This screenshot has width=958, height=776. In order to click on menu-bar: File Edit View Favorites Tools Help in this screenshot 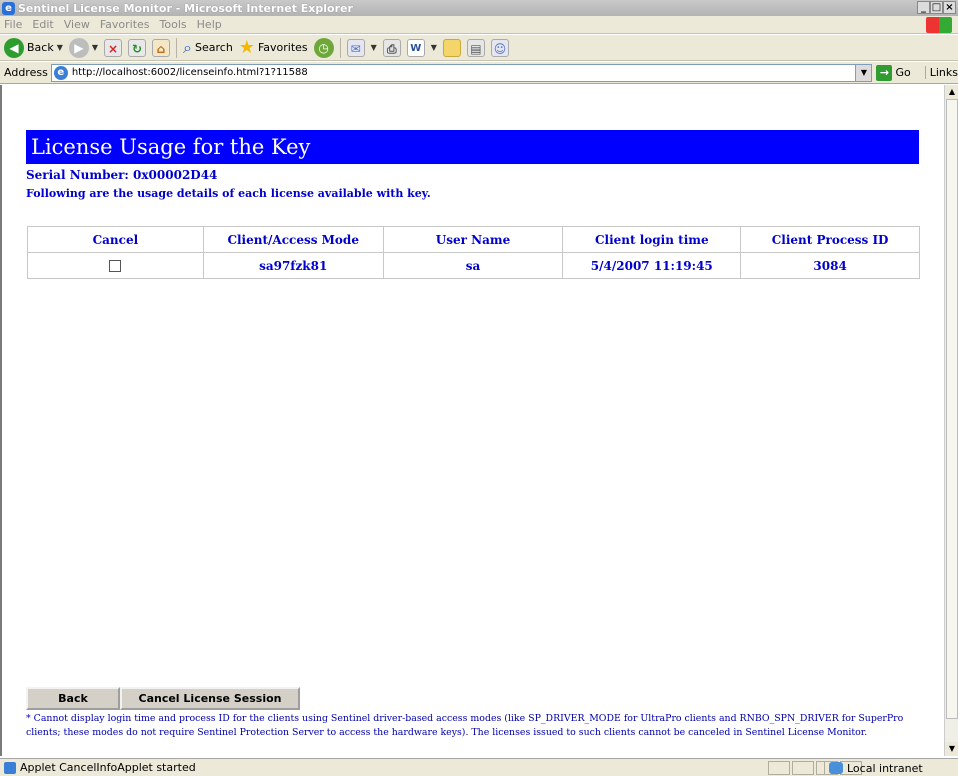, I will do `click(479, 25)`.